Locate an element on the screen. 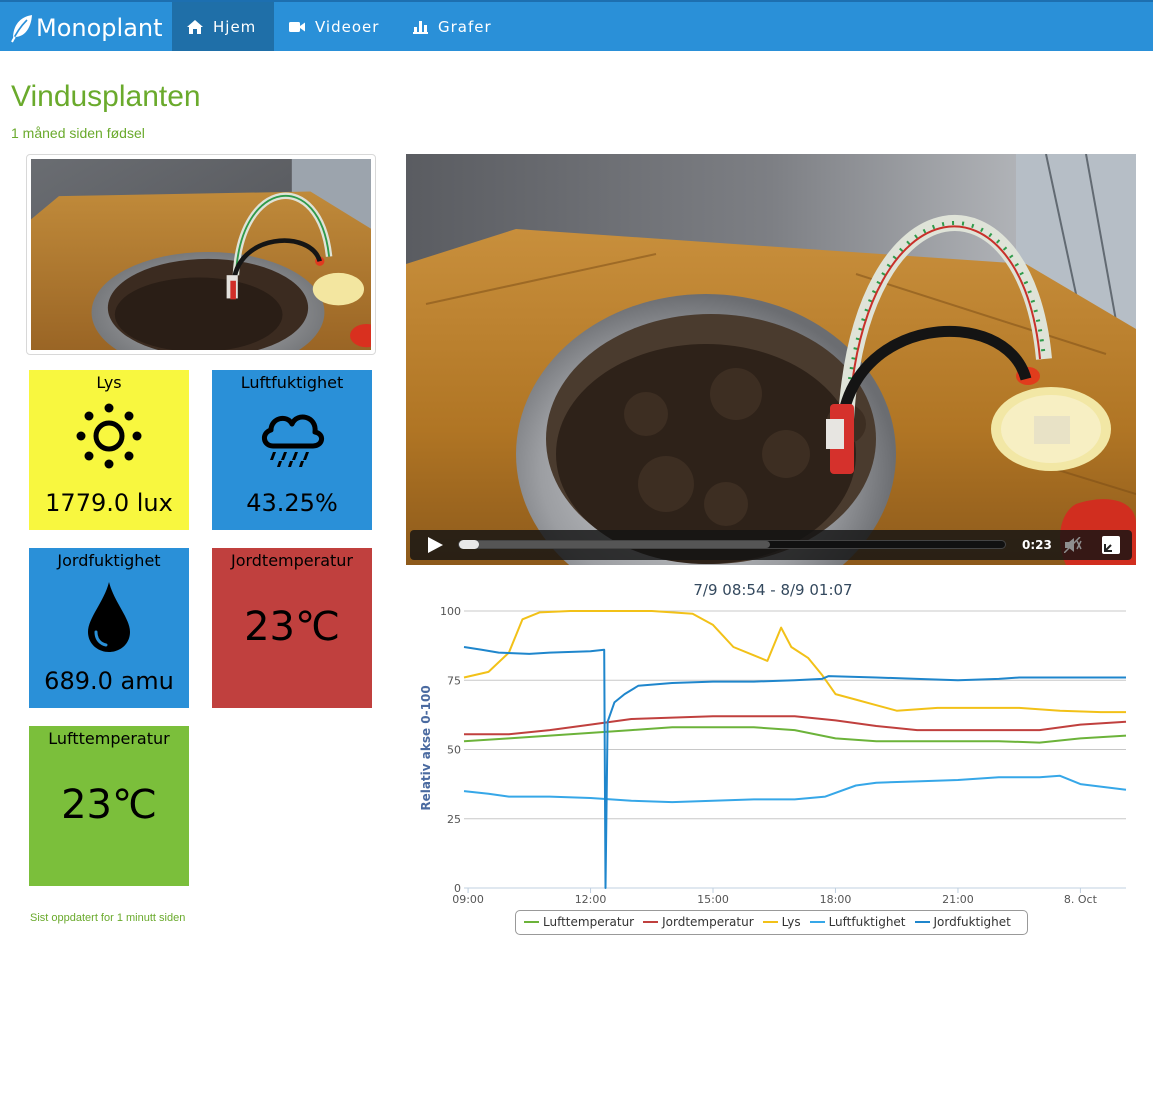  legend-label: Luftfuktighet is located at coordinates (867, 922).